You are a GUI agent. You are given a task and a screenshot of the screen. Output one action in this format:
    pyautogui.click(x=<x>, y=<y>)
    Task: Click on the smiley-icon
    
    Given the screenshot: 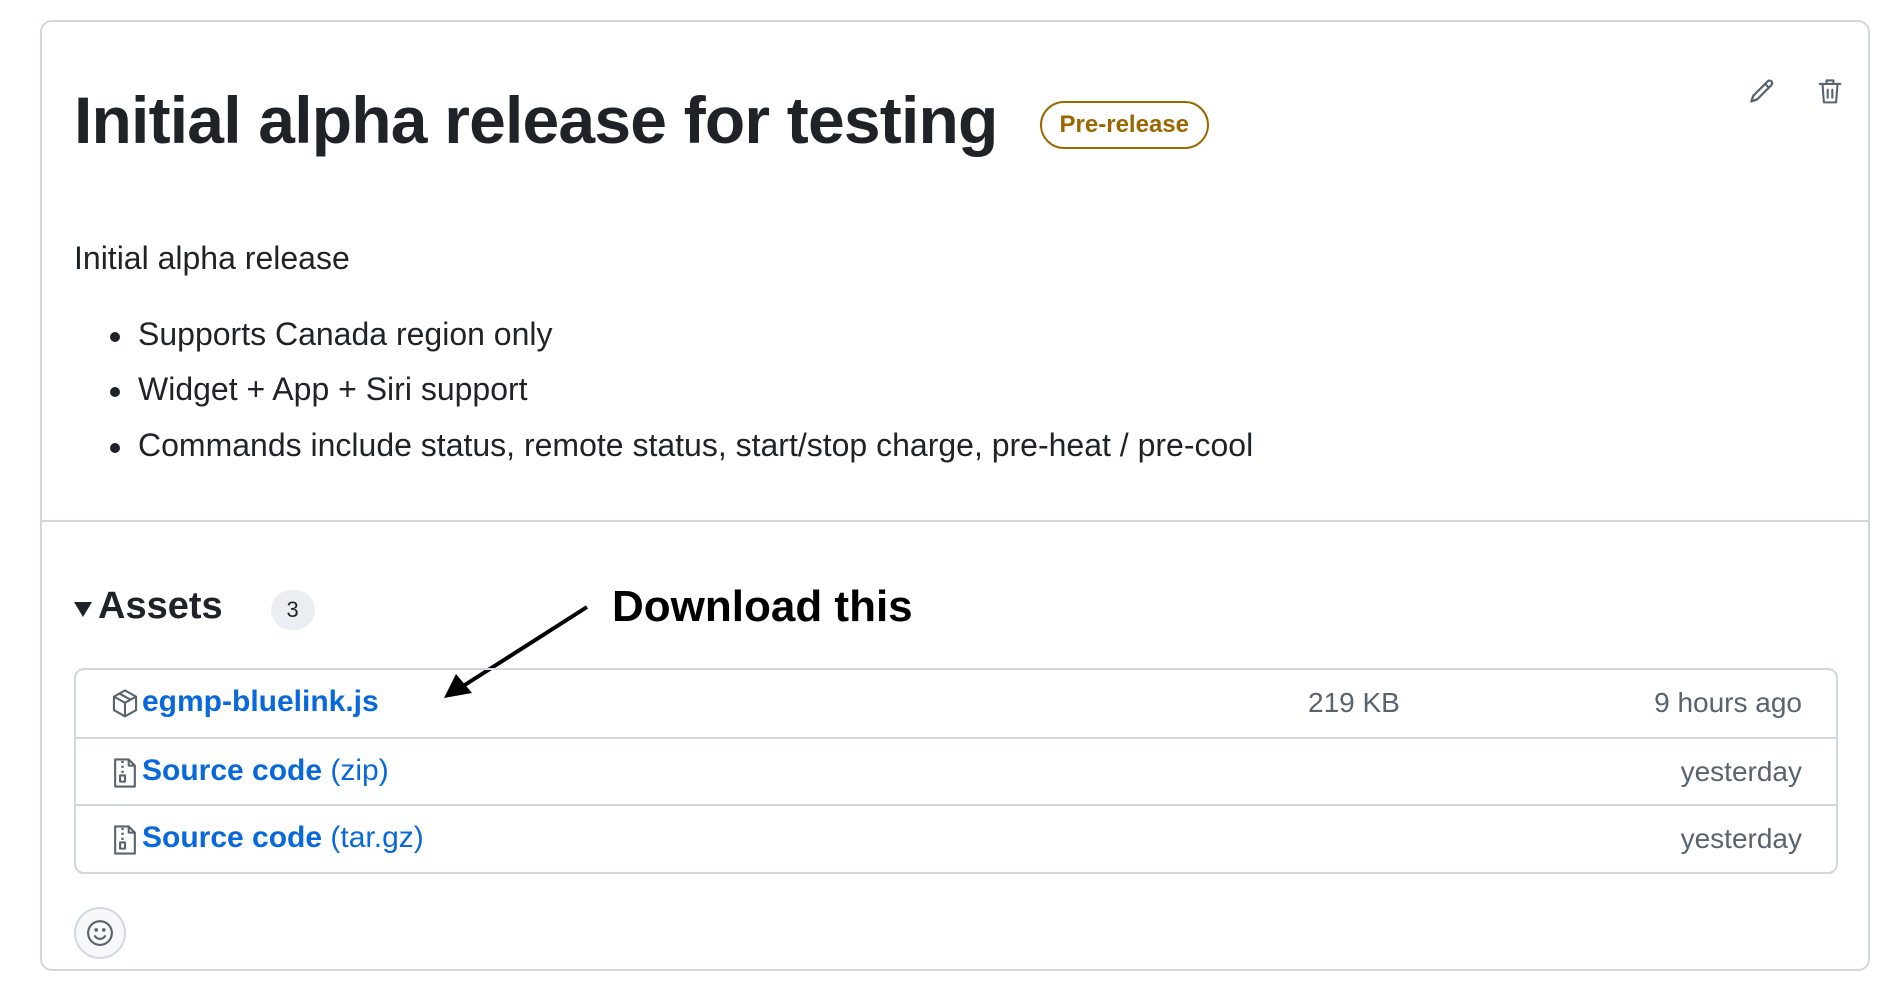 What is the action you would take?
    pyautogui.click(x=100, y=933)
    